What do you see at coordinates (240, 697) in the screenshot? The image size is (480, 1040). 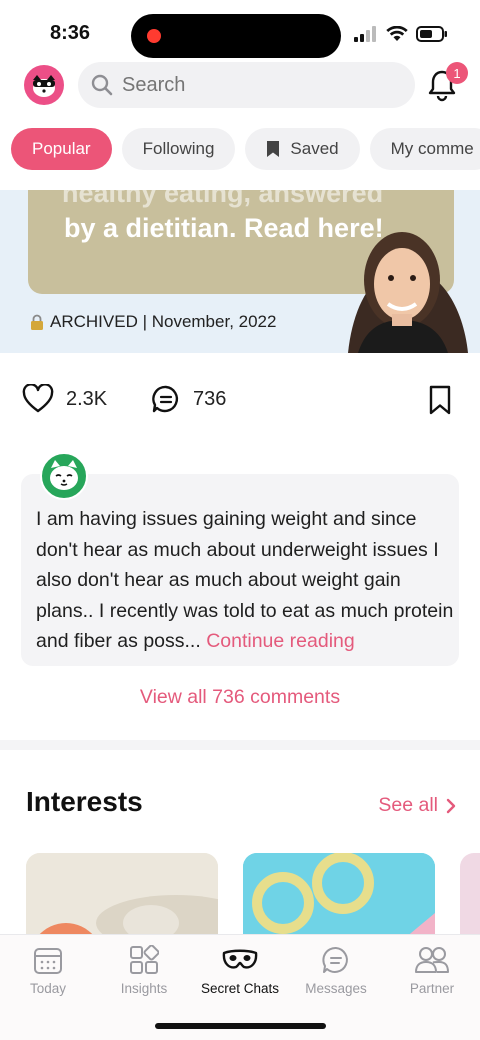 I see `view-all-comments-link: View all 736 comments` at bounding box center [240, 697].